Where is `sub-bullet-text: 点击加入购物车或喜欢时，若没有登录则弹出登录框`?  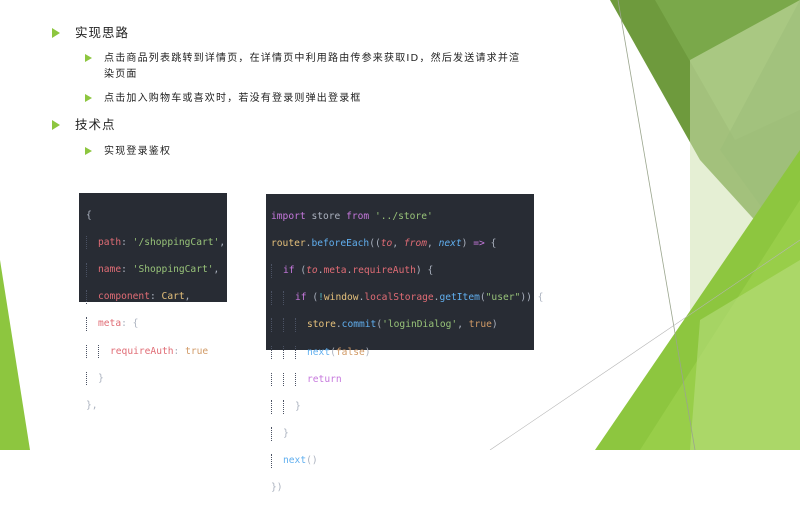
sub-bullet-text: 点击加入购物车或喜欢时，若没有登录则弹出登录框 is located at coordinates (233, 98).